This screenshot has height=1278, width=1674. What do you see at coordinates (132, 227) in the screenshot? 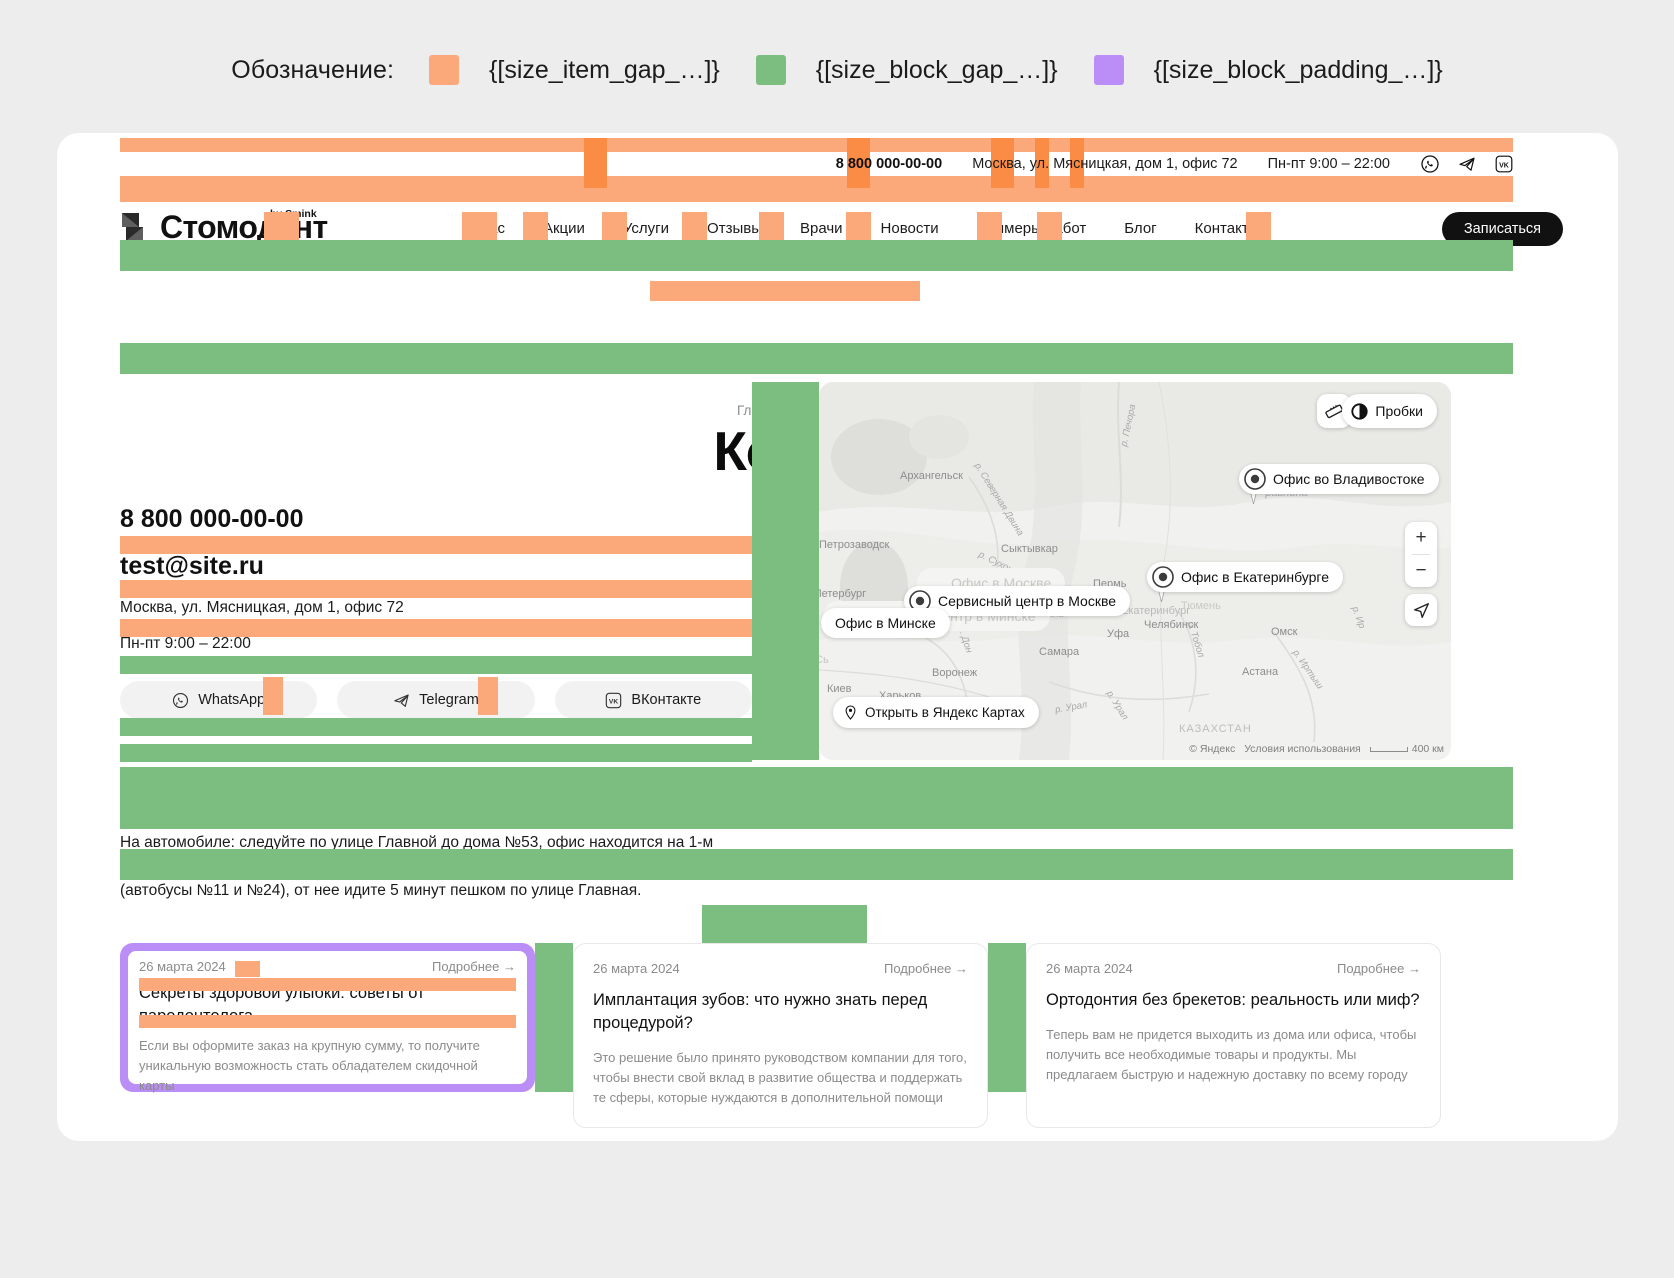
I see `logo-mark-icon` at bounding box center [132, 227].